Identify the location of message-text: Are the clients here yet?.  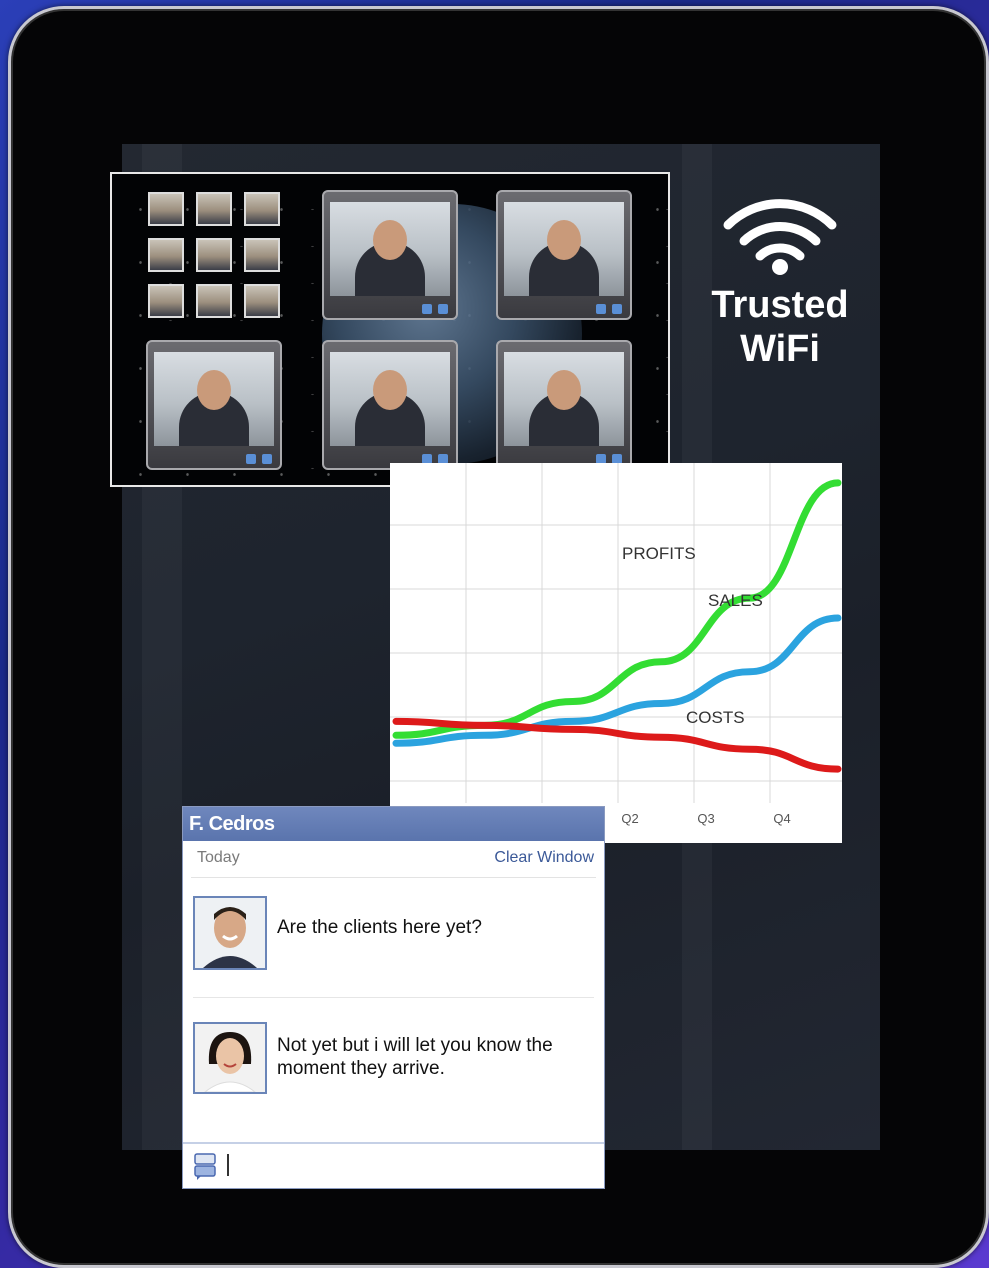
(379, 927).